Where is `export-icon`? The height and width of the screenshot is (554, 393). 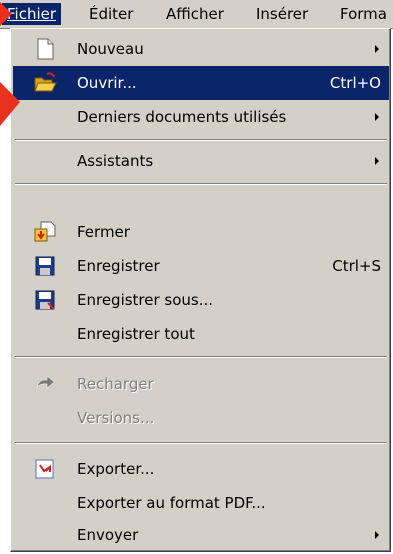 export-icon is located at coordinates (45, 469).